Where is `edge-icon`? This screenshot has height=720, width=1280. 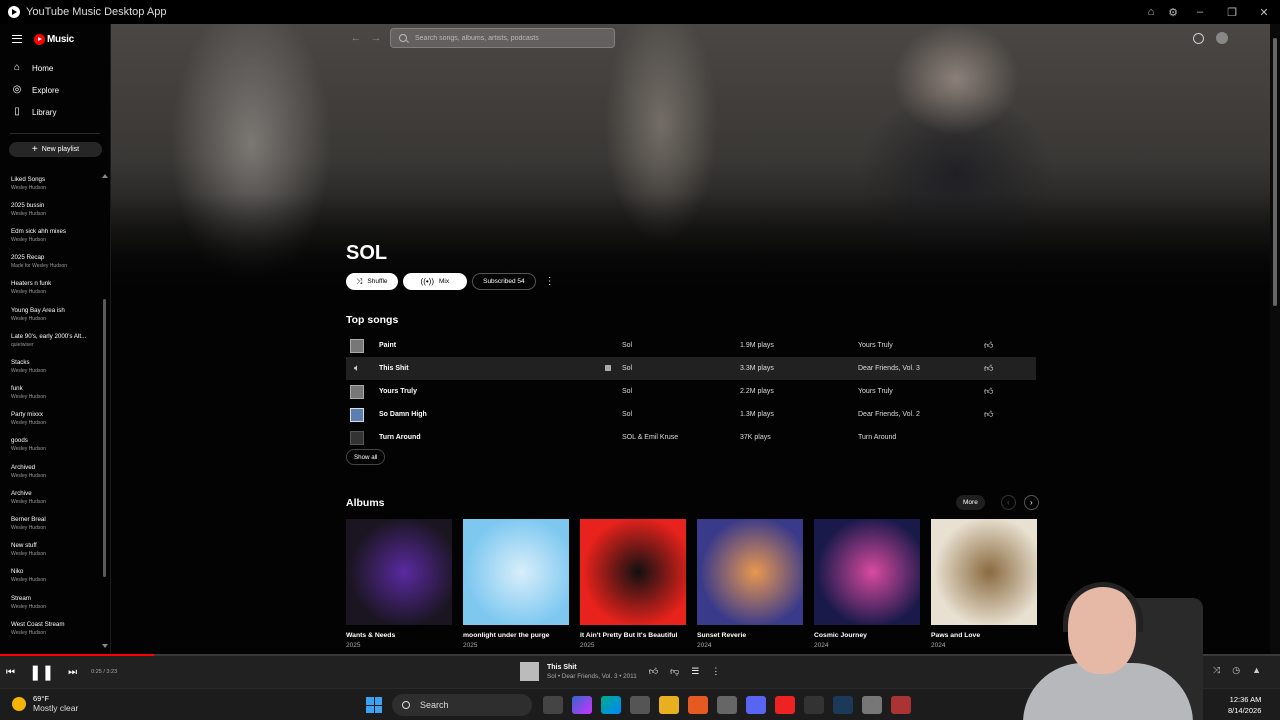 edge-icon is located at coordinates (610, 705).